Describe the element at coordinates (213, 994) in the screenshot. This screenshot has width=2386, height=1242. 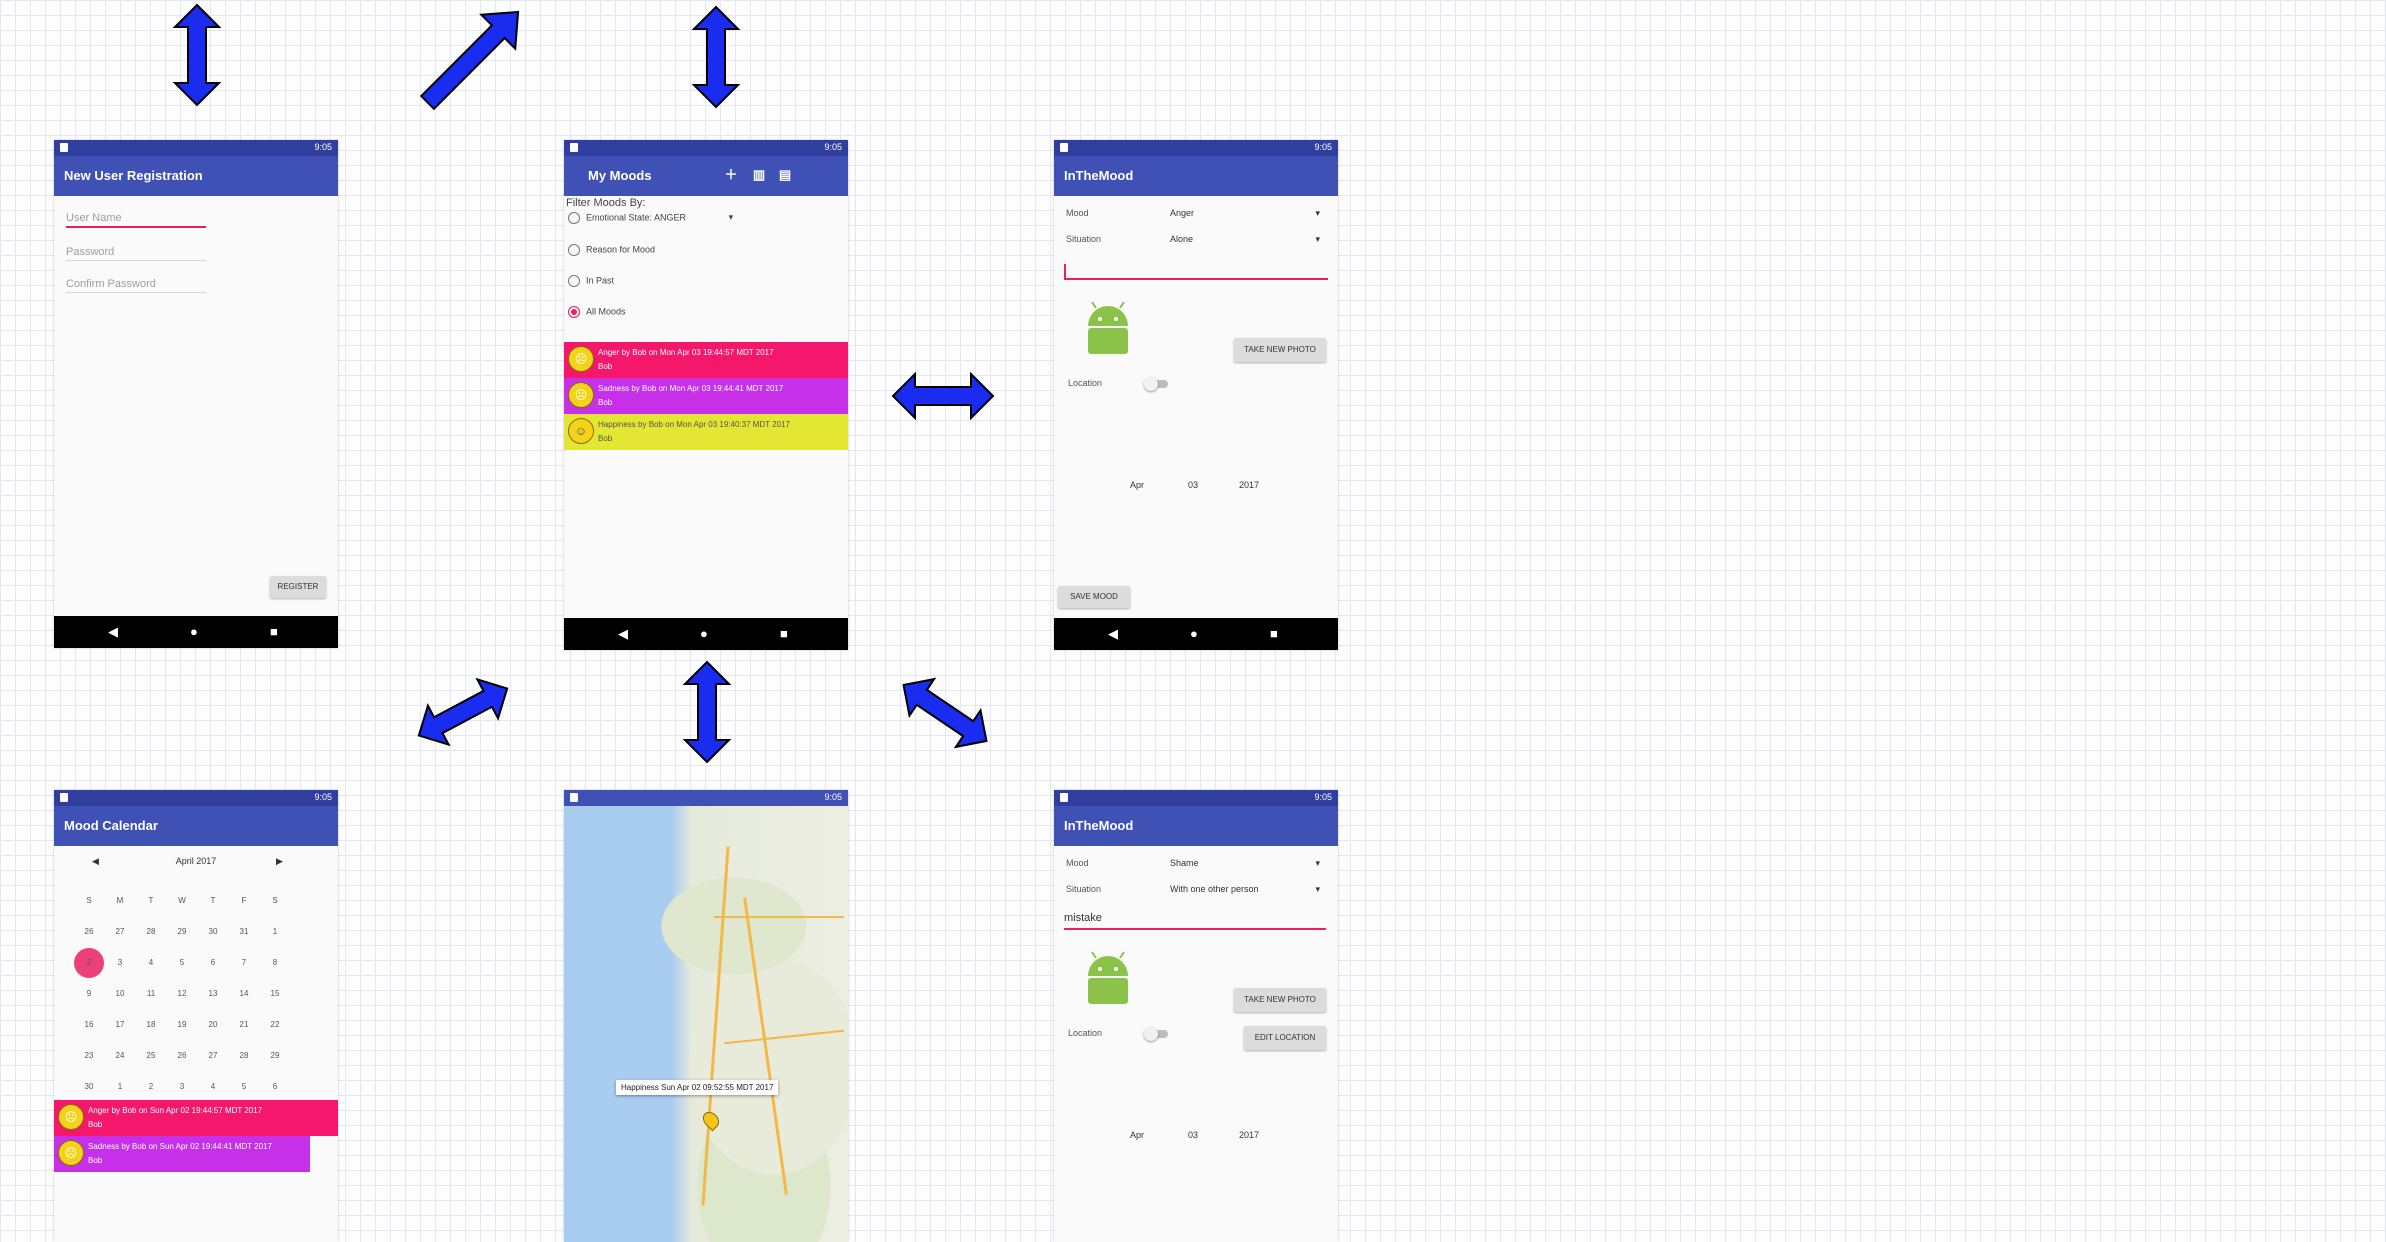
I see `calendar-day: 13` at that location.